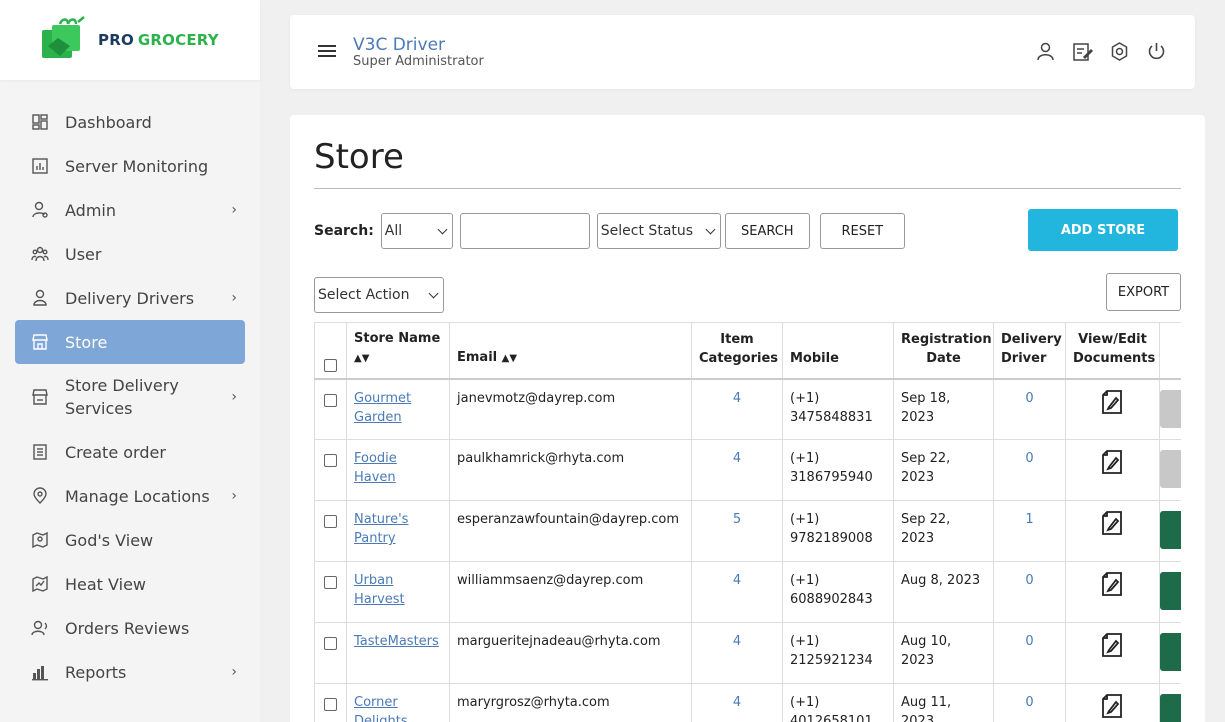 This screenshot has height=722, width=1225. What do you see at coordinates (40, 584) in the screenshot?
I see `heat-map-icon` at bounding box center [40, 584].